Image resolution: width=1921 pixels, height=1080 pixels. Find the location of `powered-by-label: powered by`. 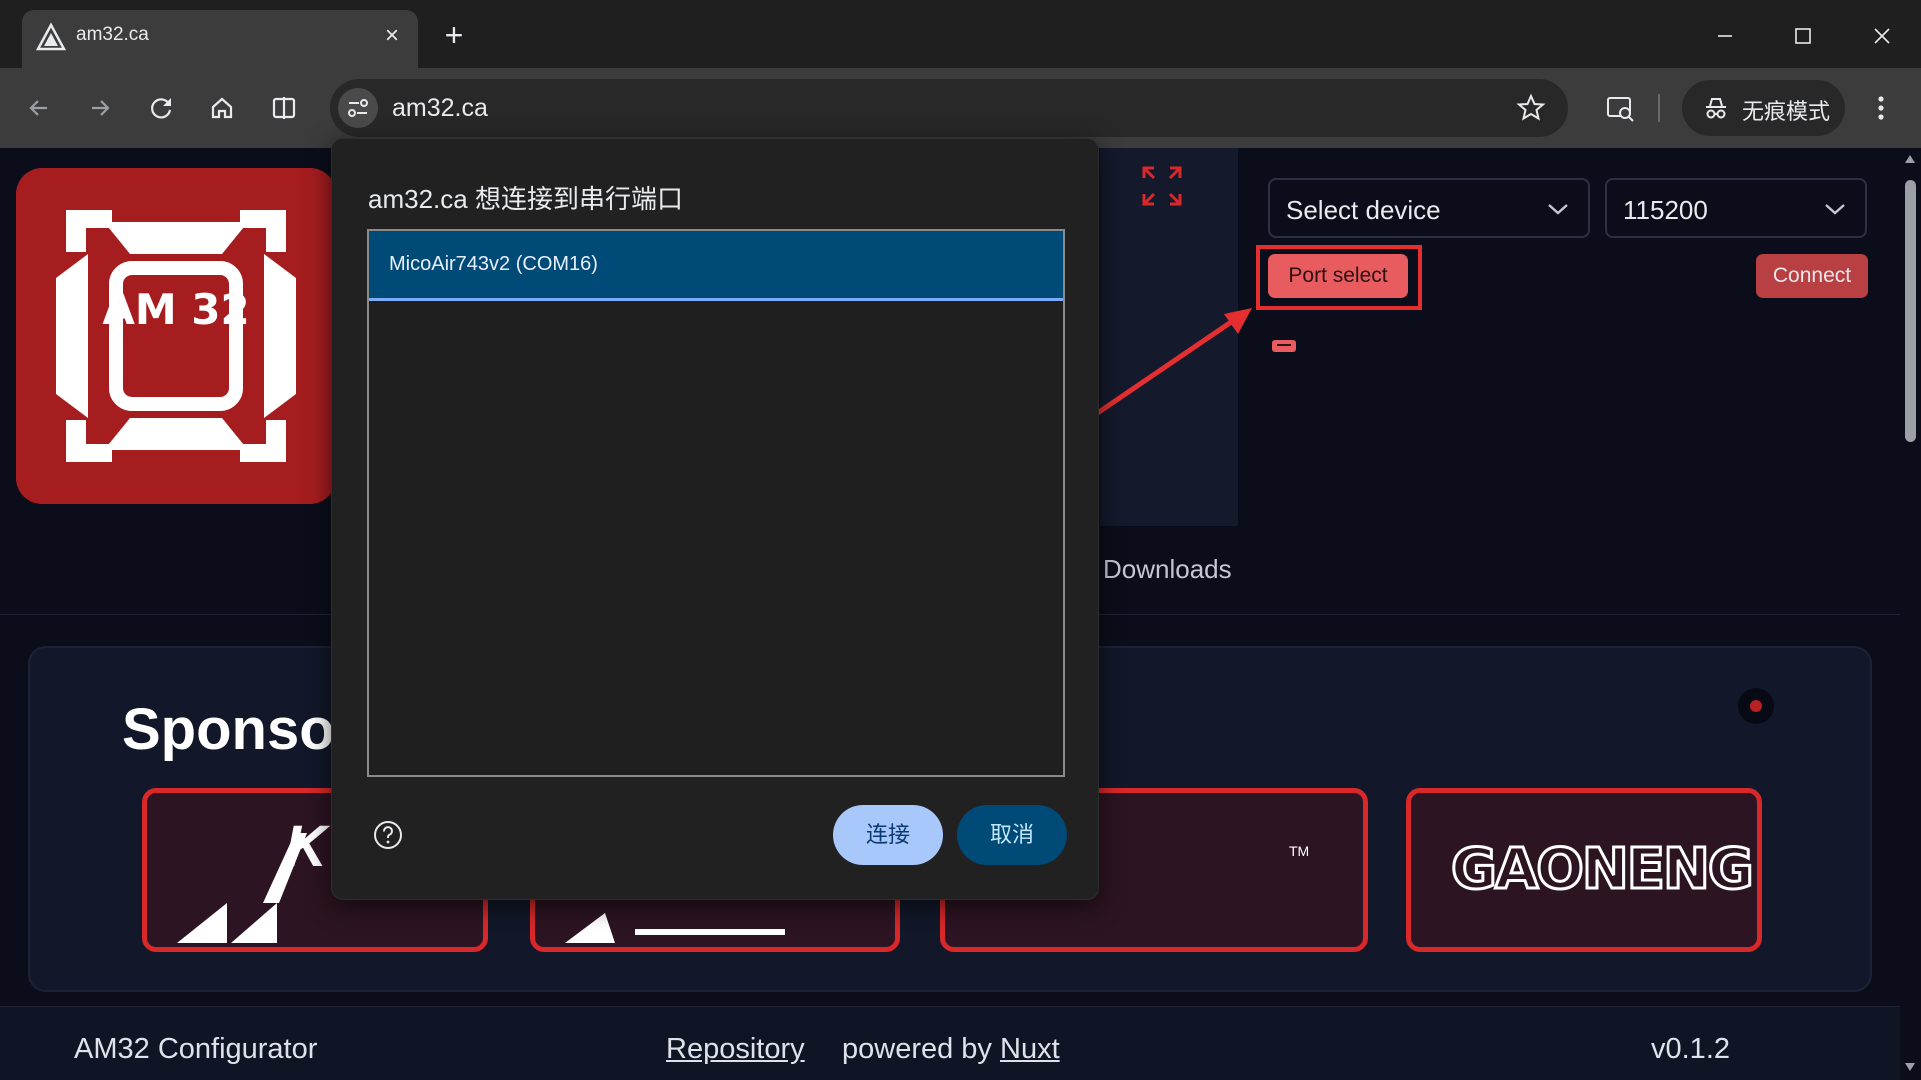

powered-by-label: powered by is located at coordinates (917, 1049).